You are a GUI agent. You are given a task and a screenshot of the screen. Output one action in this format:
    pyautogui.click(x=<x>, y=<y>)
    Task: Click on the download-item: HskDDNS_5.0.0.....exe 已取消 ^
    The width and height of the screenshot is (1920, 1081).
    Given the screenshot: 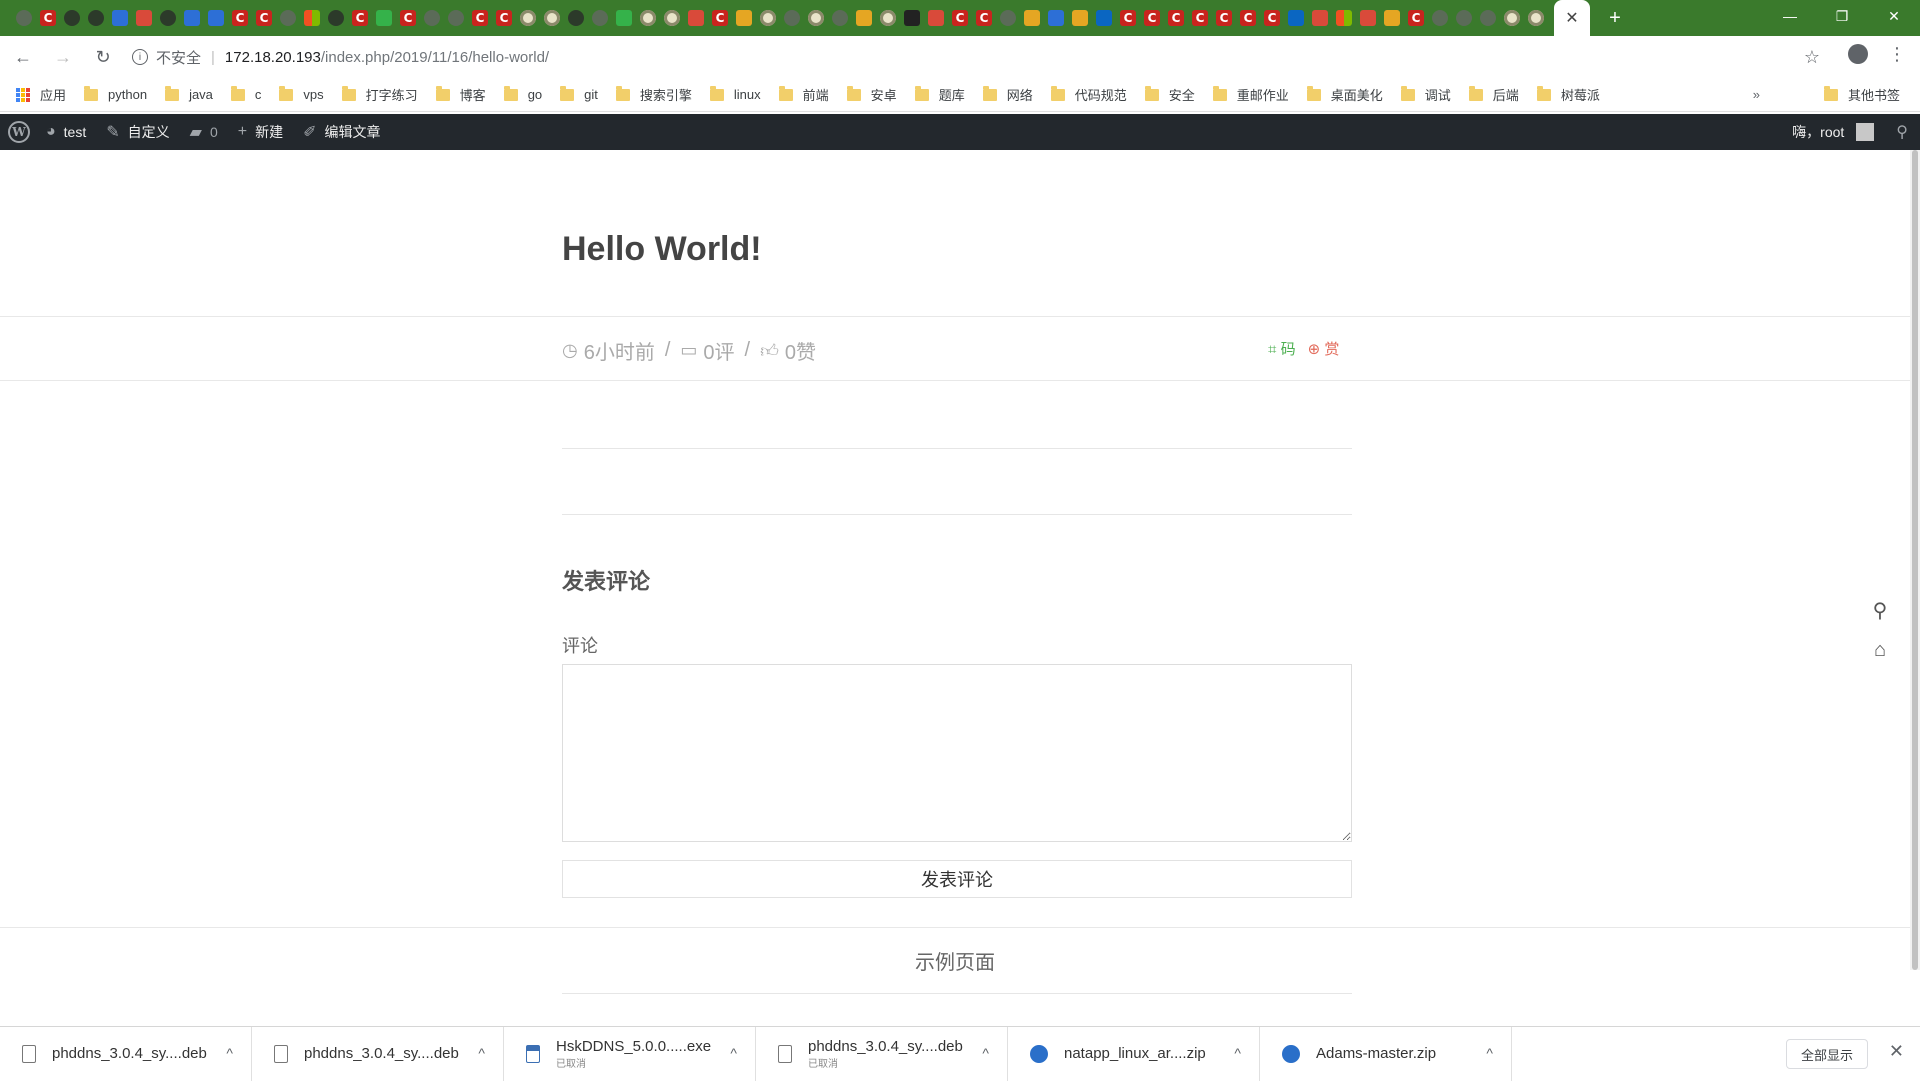 What is the action you would take?
    pyautogui.click(x=630, y=1053)
    